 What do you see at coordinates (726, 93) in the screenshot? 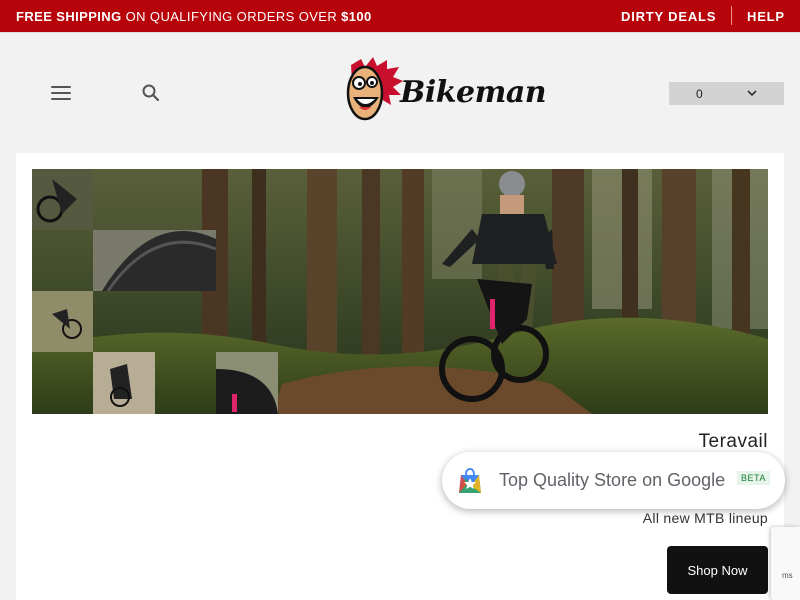
I see `cart-dropdown: 0` at bounding box center [726, 93].